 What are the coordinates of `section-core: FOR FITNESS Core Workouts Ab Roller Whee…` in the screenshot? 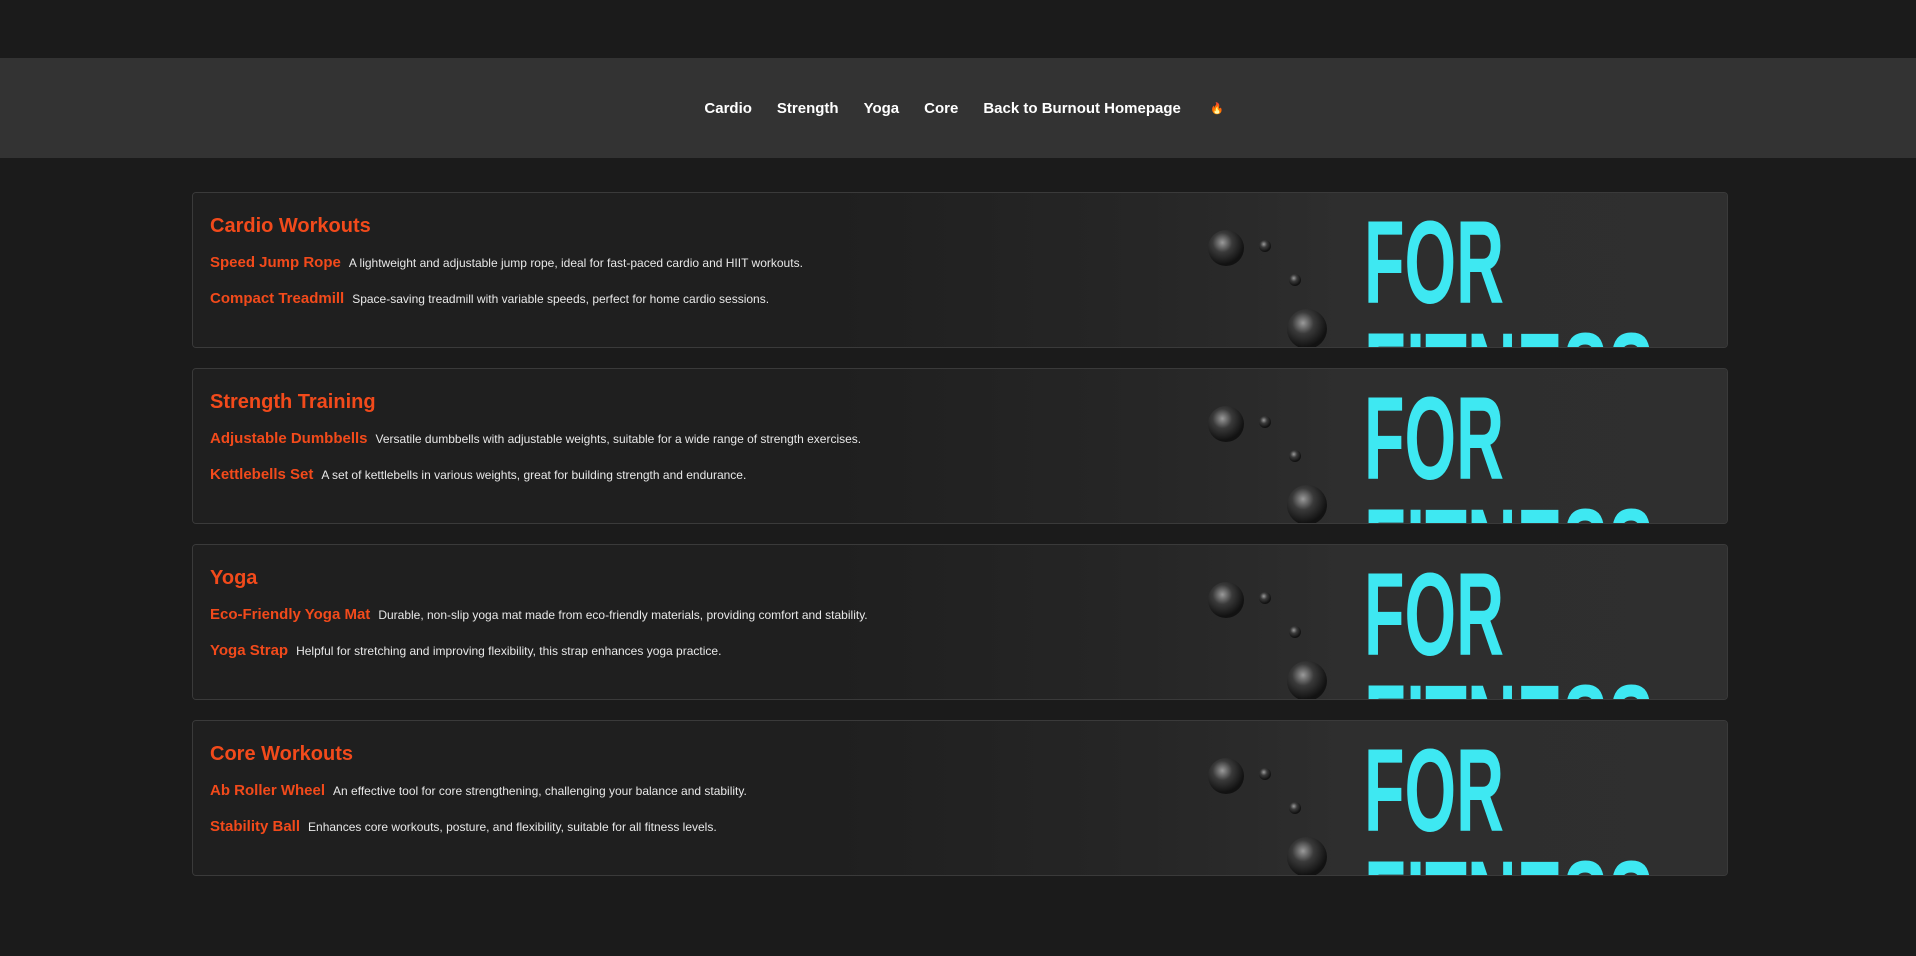 It's located at (960, 798).